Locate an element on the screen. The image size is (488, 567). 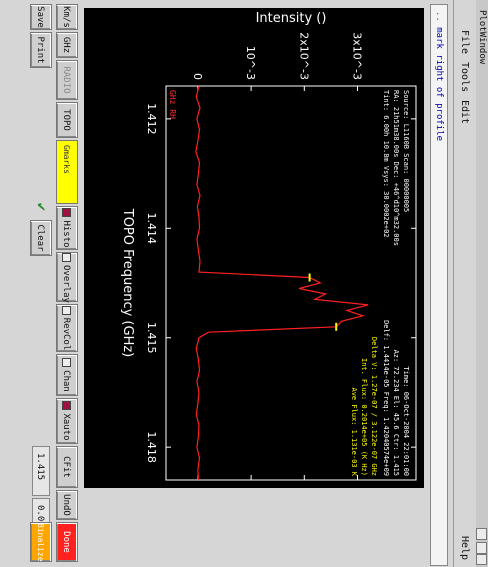
chan-toggle: Chan is located at coordinates (67, 375).